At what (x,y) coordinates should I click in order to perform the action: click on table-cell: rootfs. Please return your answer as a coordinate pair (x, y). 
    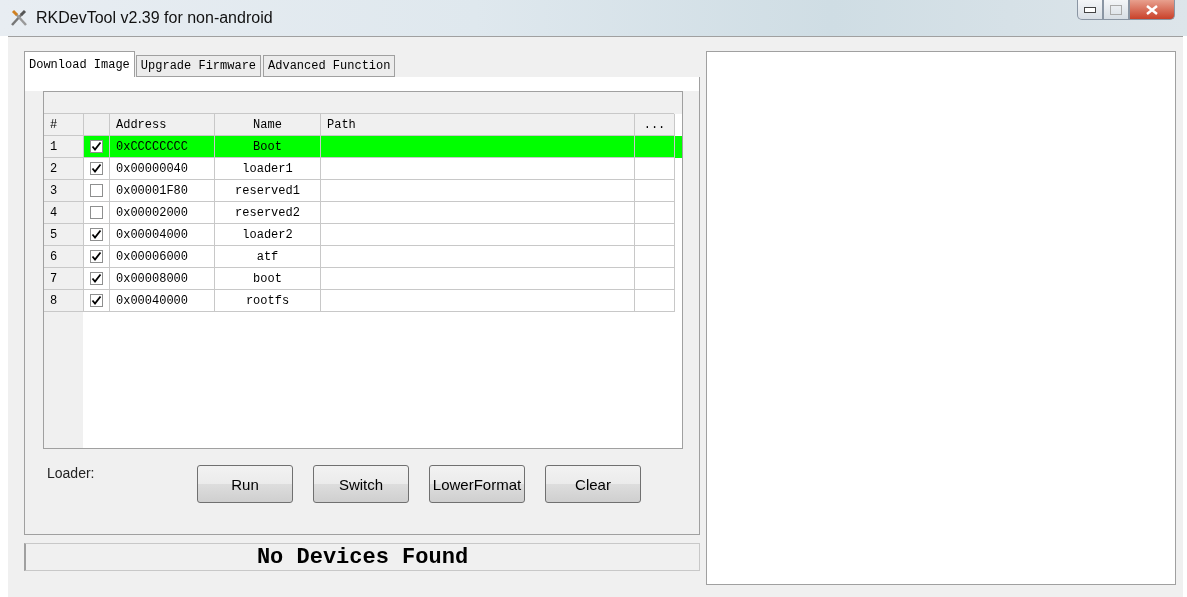
    Looking at the image, I should click on (268, 301).